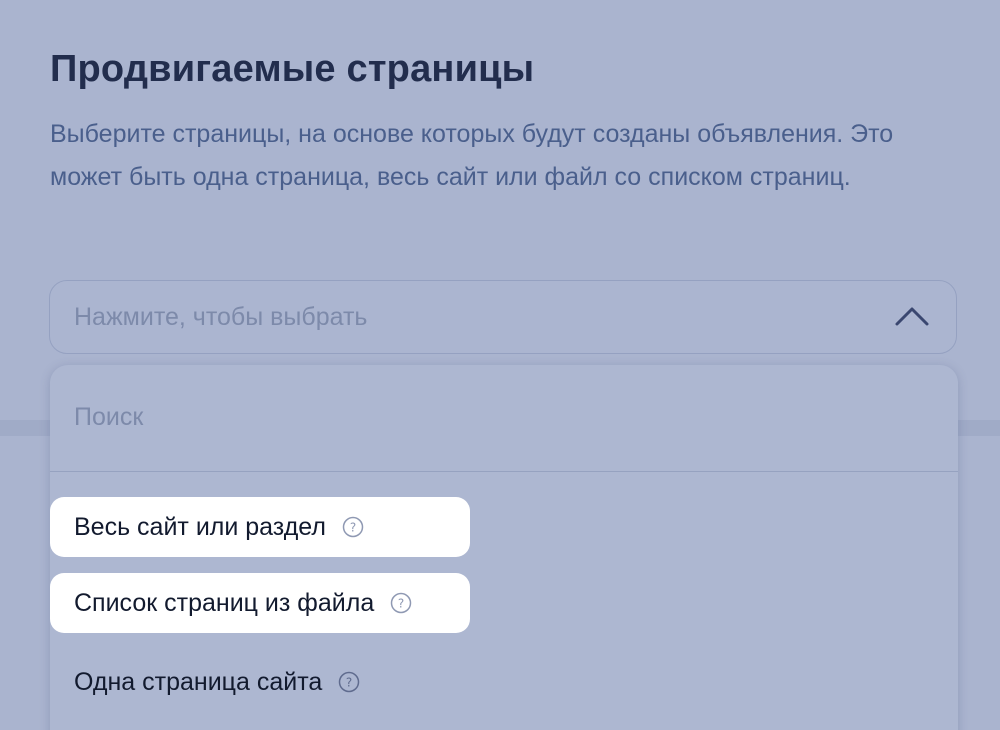 Image resolution: width=1000 pixels, height=730 pixels. I want to click on option-whole-site: Весь сайт или раздел ?, so click(260, 527).